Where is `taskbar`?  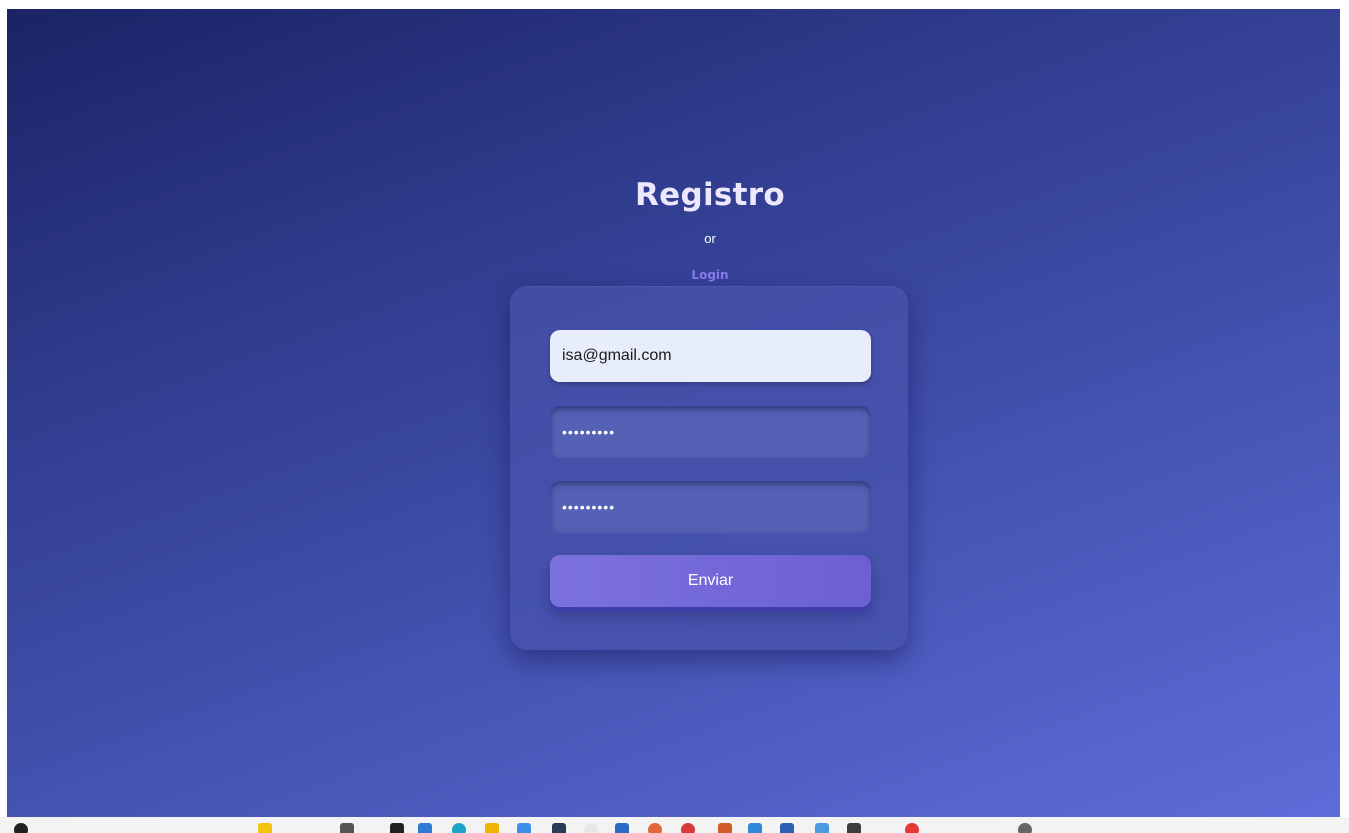
taskbar is located at coordinates (674, 825).